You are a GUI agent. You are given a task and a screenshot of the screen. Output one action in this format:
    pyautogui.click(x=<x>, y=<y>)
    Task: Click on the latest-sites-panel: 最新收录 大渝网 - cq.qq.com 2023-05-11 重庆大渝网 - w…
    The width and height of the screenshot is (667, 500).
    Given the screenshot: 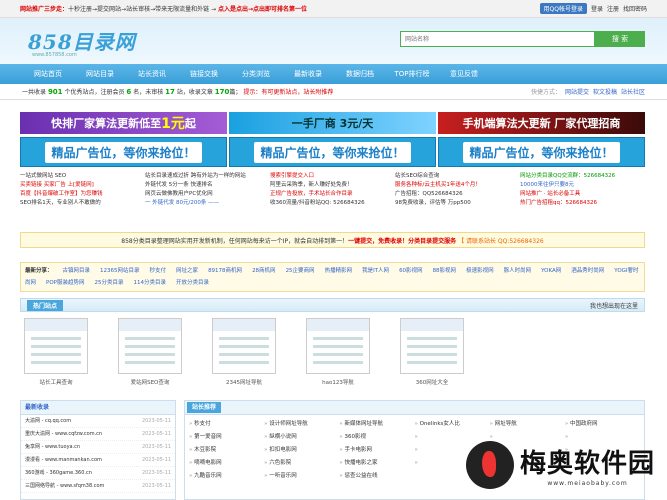 What is the action you would take?
    pyautogui.click(x=98, y=450)
    